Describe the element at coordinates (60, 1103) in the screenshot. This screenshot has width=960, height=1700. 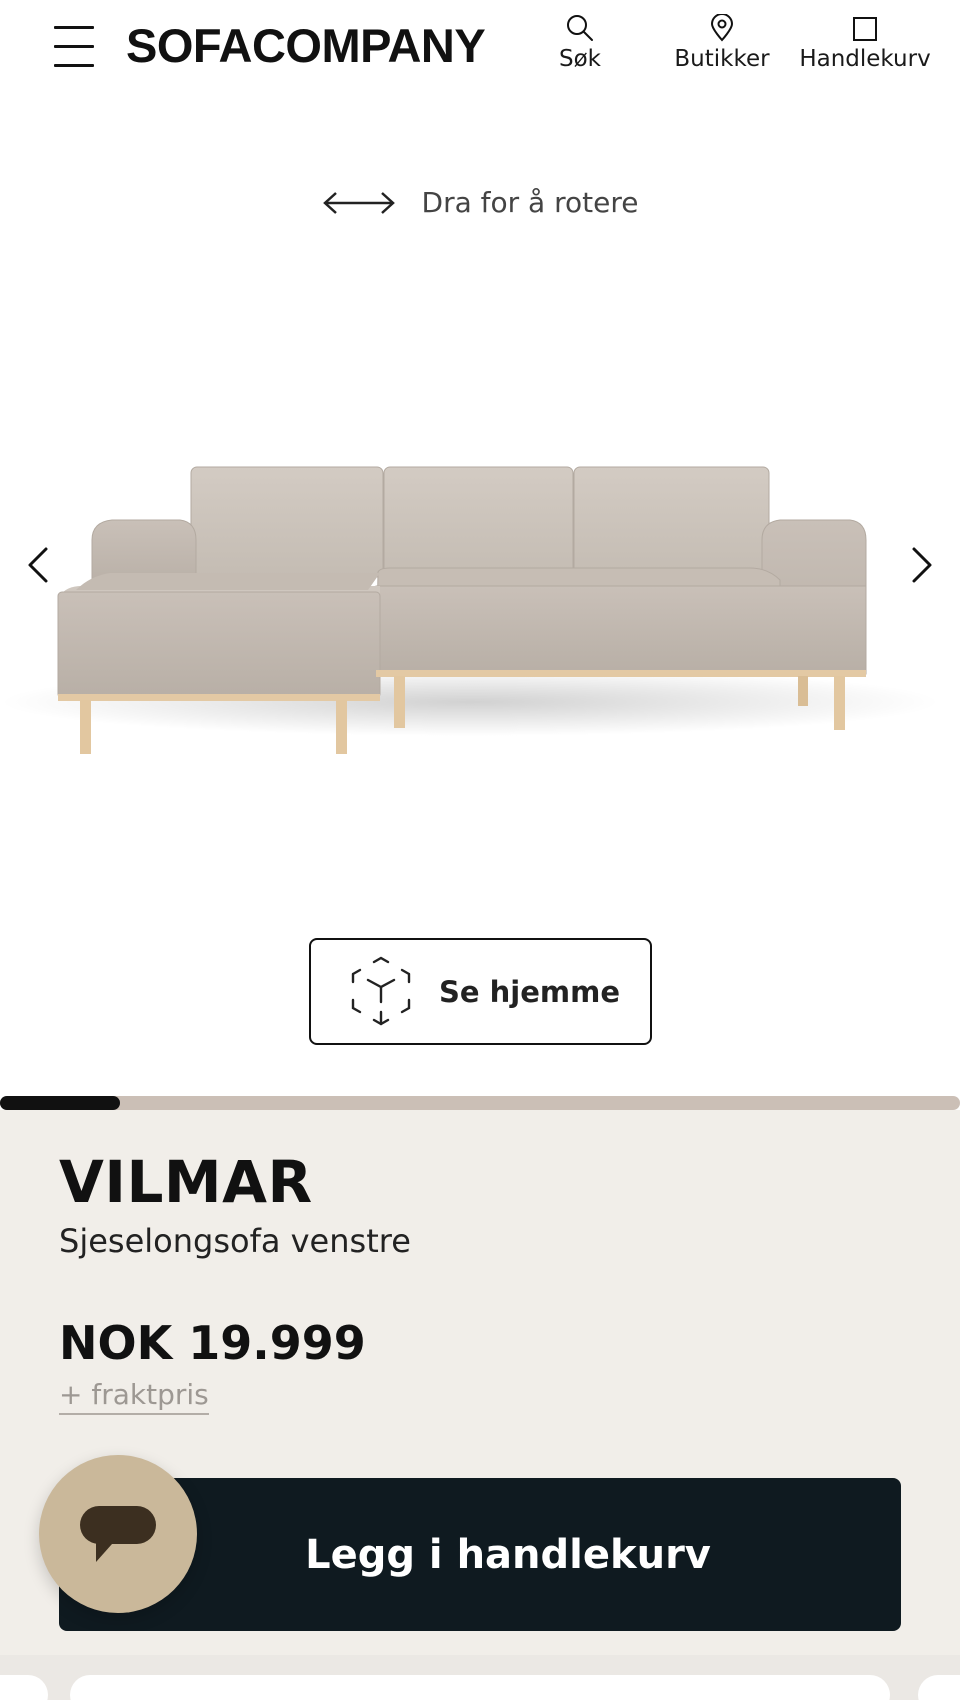
I see `gallery-progress-fill` at that location.